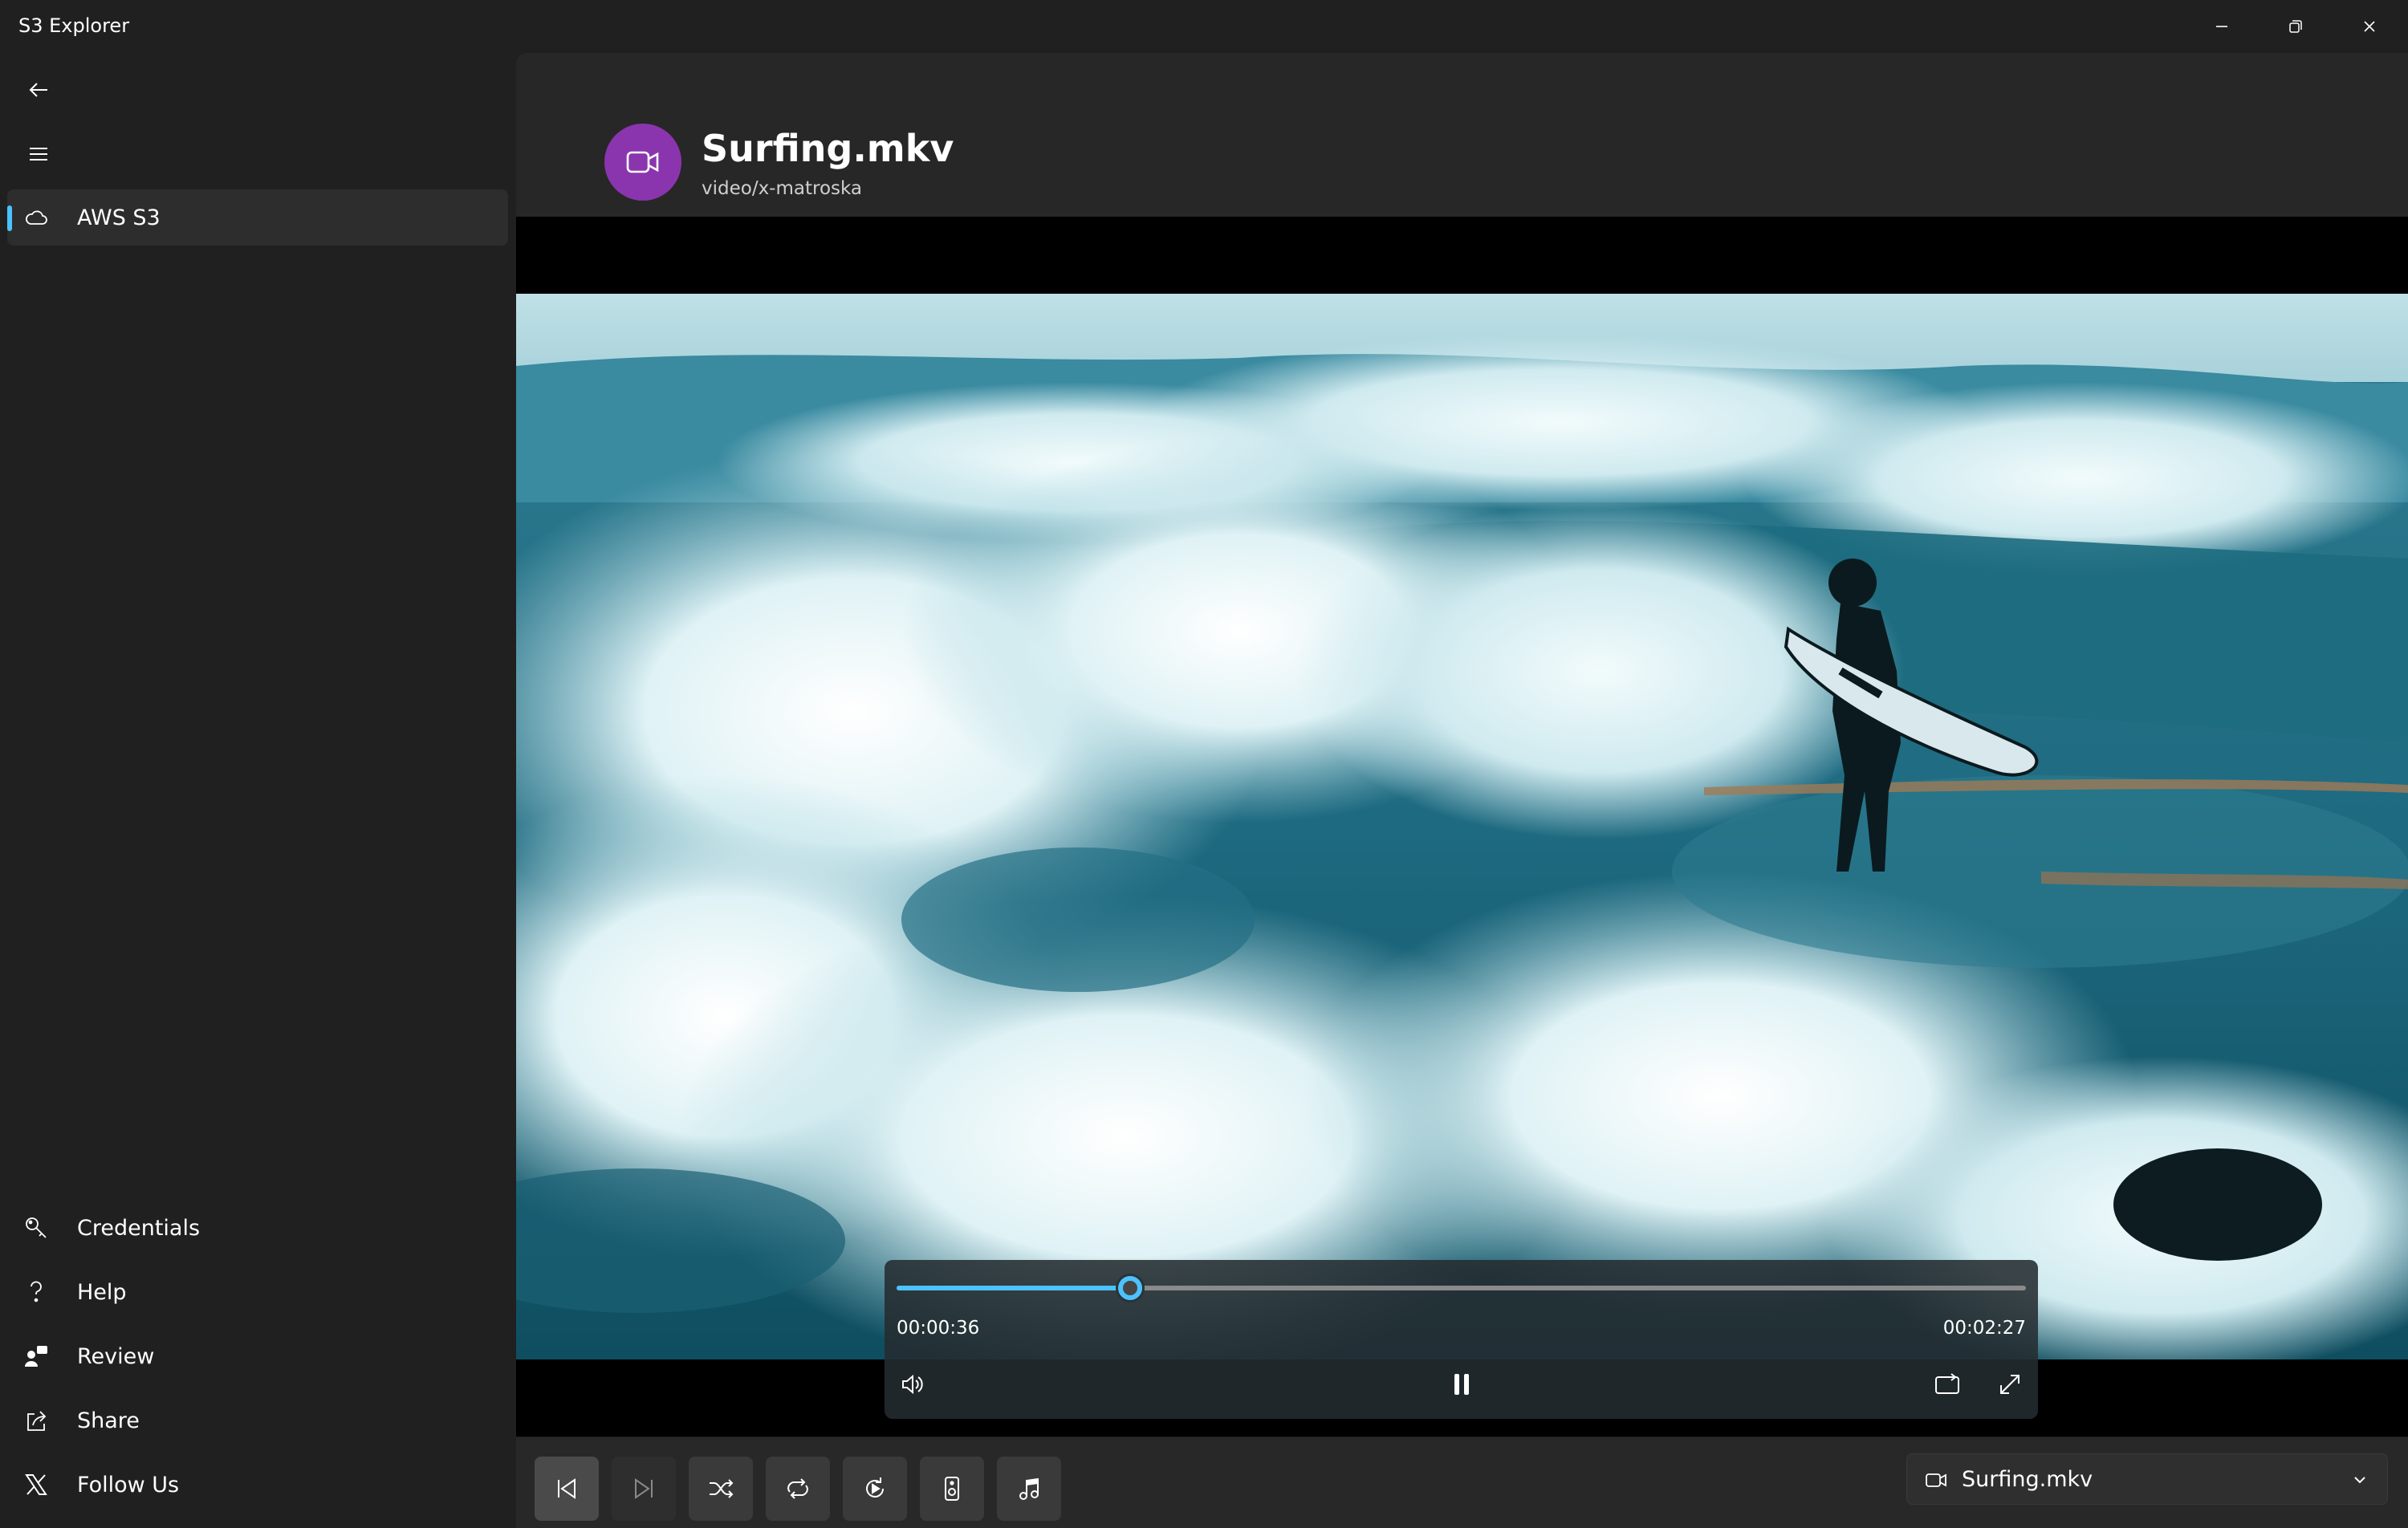  I want to click on music-button, so click(1029, 1489).